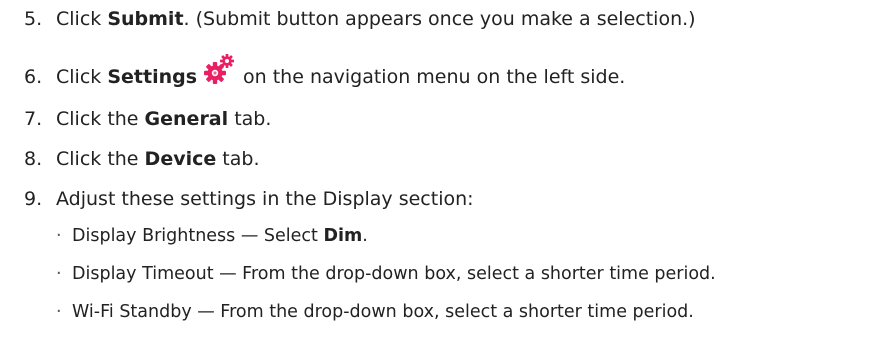  I want to click on substep-text: ., so click(365, 236).